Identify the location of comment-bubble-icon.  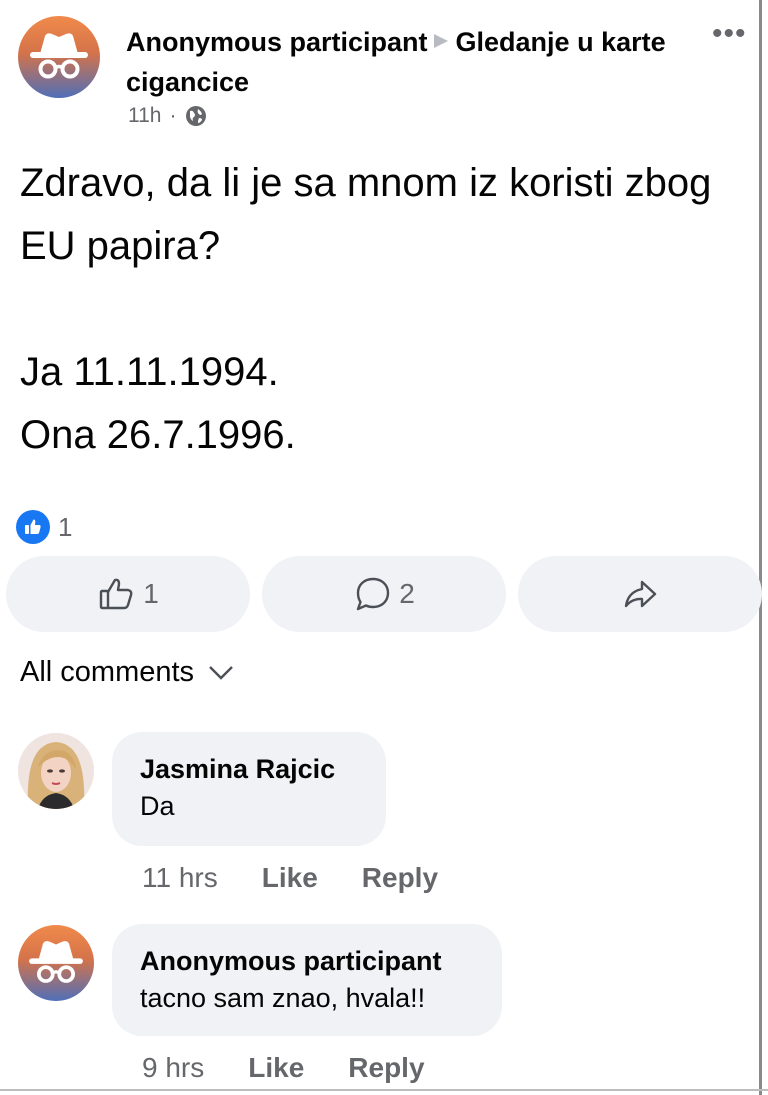
(373, 594).